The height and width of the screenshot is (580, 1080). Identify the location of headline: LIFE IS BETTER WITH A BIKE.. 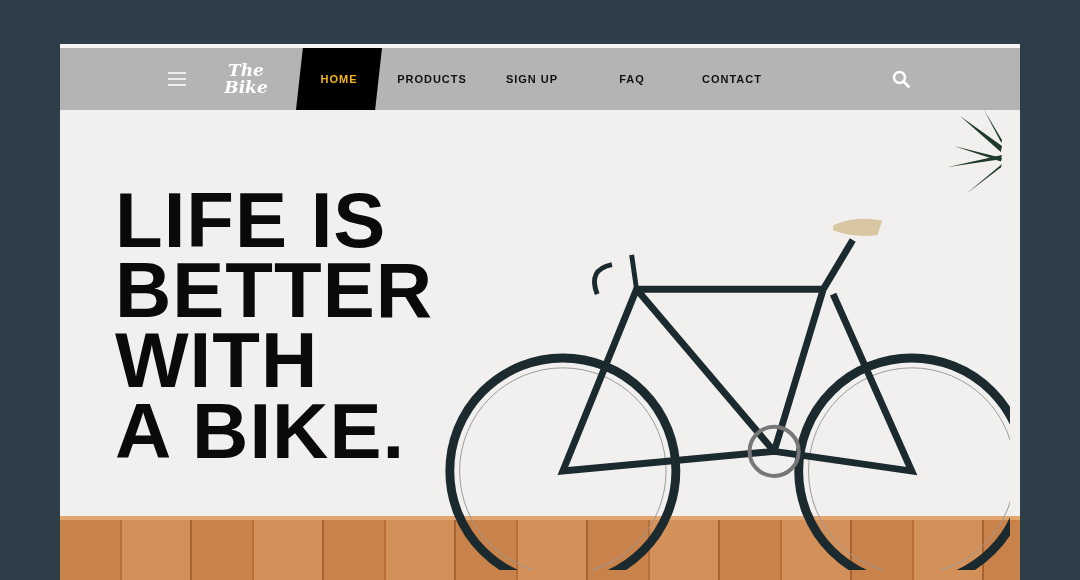
(274, 325).